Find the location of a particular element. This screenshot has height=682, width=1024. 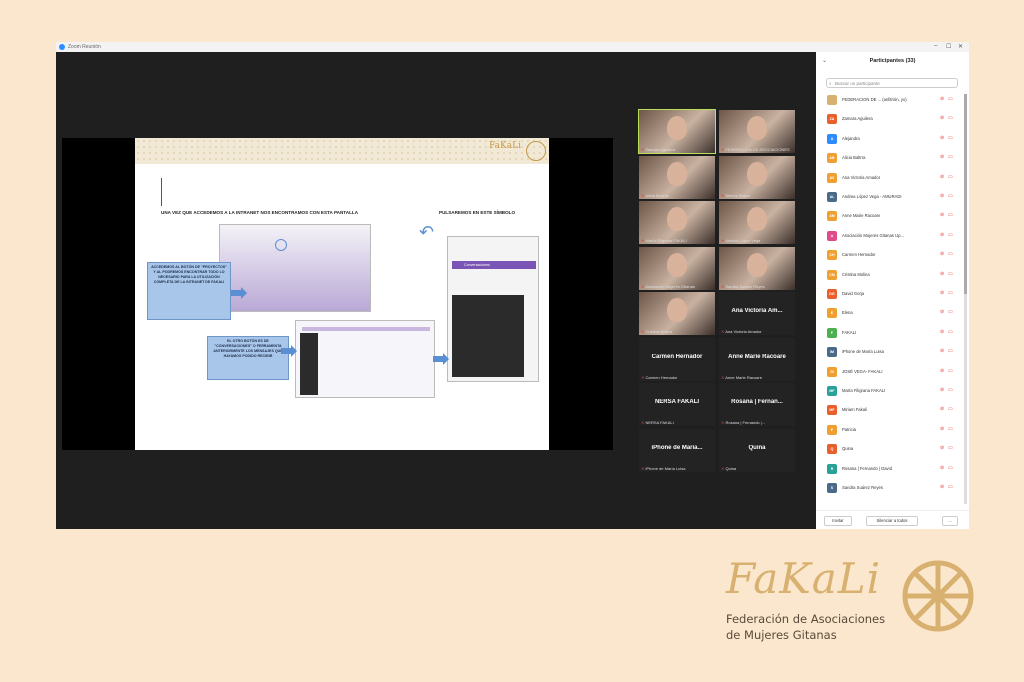

mute-all-button: Silenciar a todos is located at coordinates (892, 521).